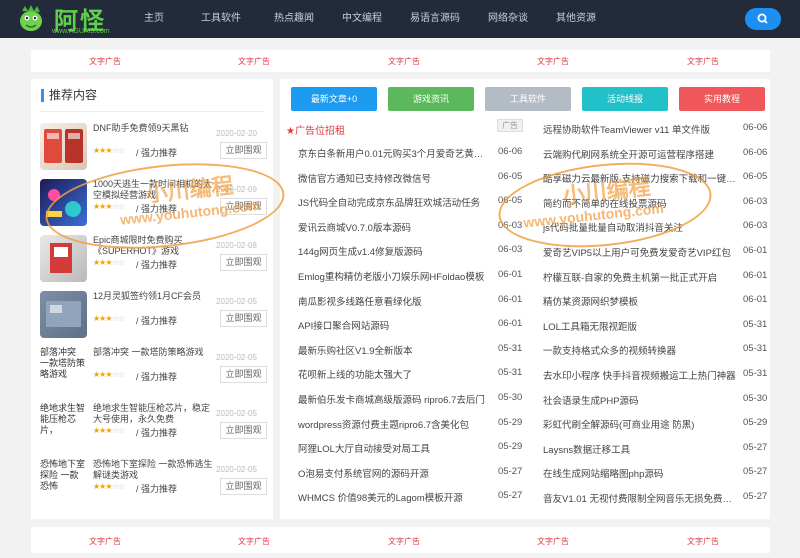 The height and width of the screenshot is (558, 800). I want to click on article-title: 一款支持格式众多的视频转换器, so click(641, 350).